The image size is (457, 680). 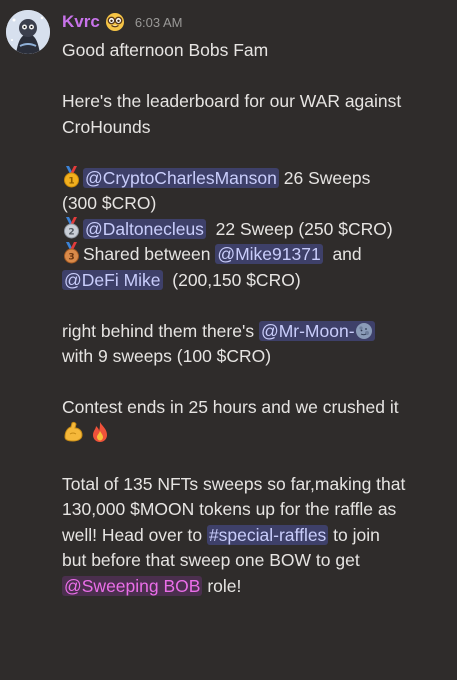 What do you see at coordinates (109, 203) in the screenshot?
I see `first-prize-text: (300 $CRO)` at bounding box center [109, 203].